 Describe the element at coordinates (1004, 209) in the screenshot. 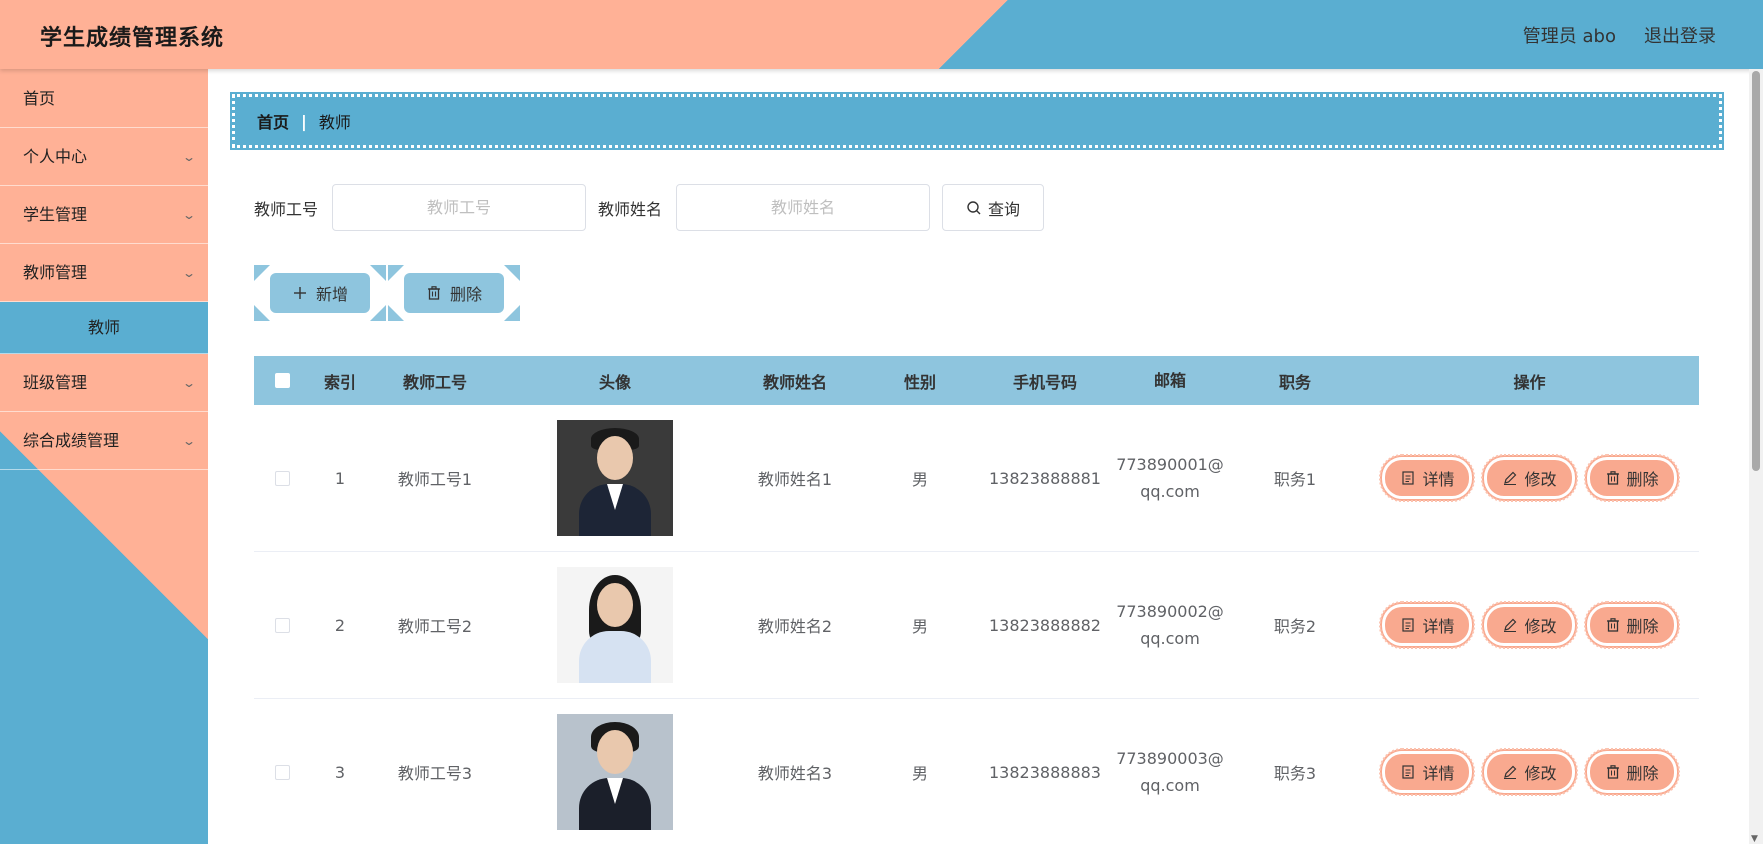

I see `query-button-label: 查询` at that location.